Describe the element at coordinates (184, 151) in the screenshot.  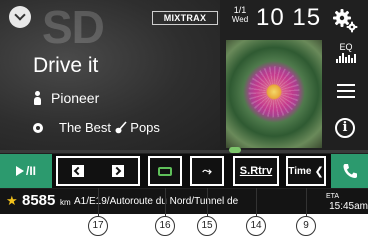
I see `progress-track` at that location.